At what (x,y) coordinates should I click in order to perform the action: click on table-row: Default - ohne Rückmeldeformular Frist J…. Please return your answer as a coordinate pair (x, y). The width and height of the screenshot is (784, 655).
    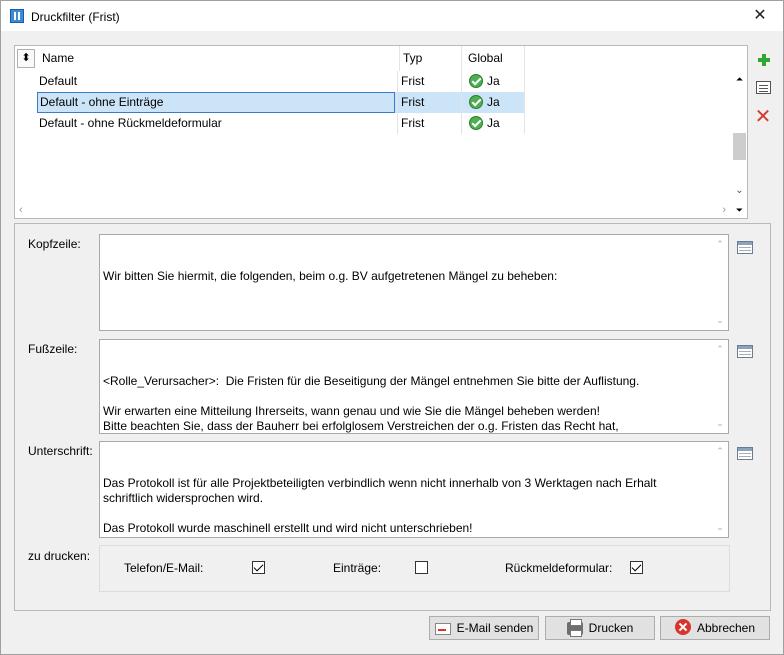
    Looking at the image, I should click on (281, 123).